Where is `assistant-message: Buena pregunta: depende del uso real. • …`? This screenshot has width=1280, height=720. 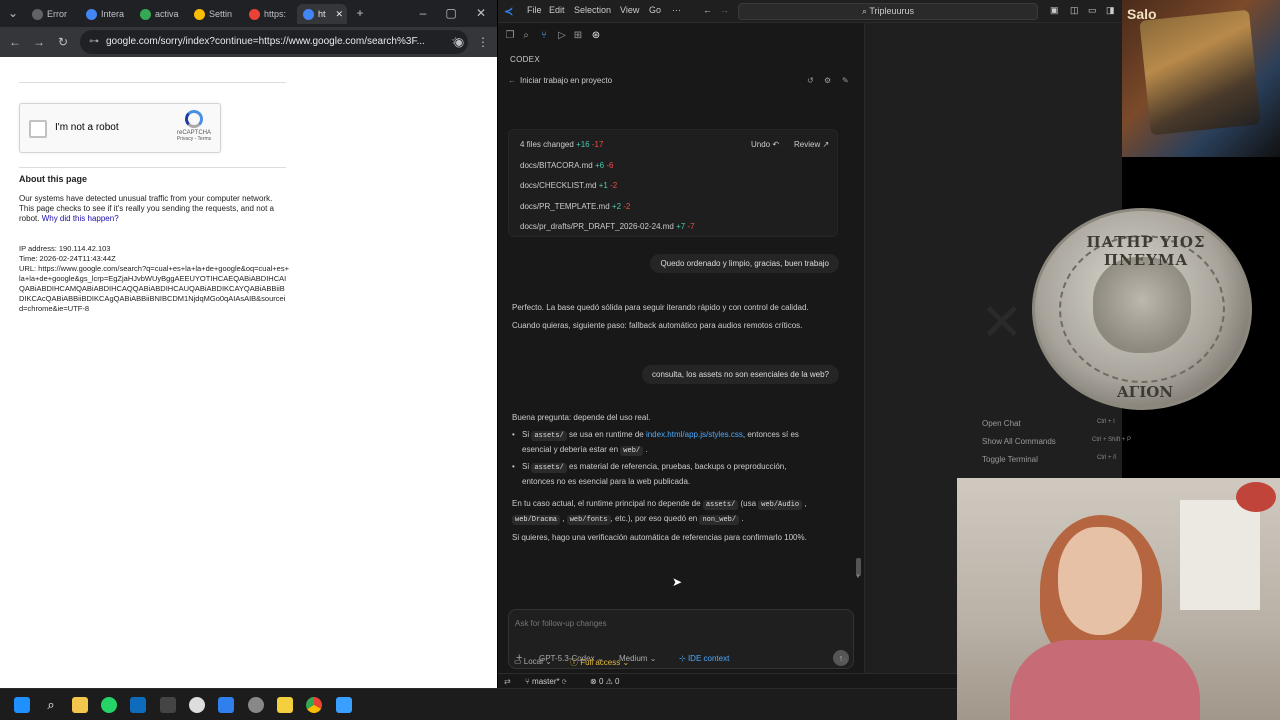
assistant-message: Buena pregunta: depende del uso real. • … is located at coordinates (677, 478).